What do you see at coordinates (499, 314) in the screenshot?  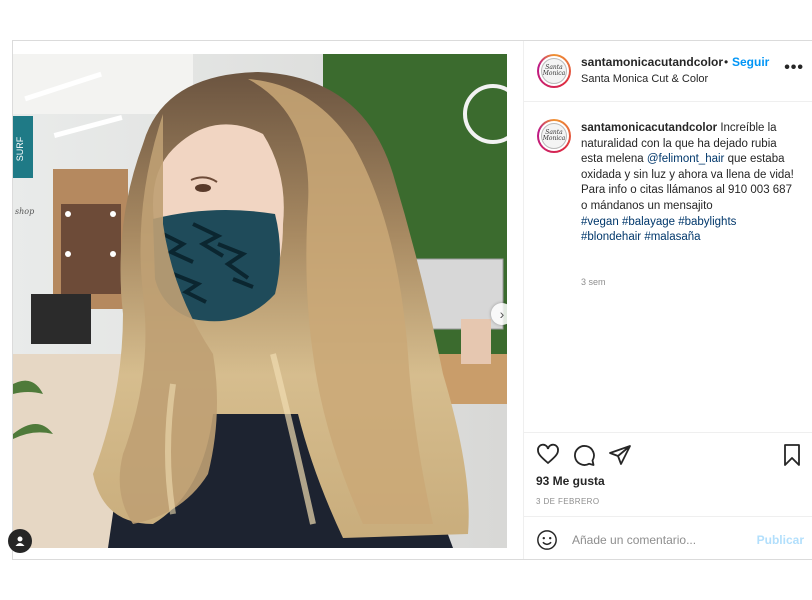 I see `carousel-next-button: ›` at bounding box center [499, 314].